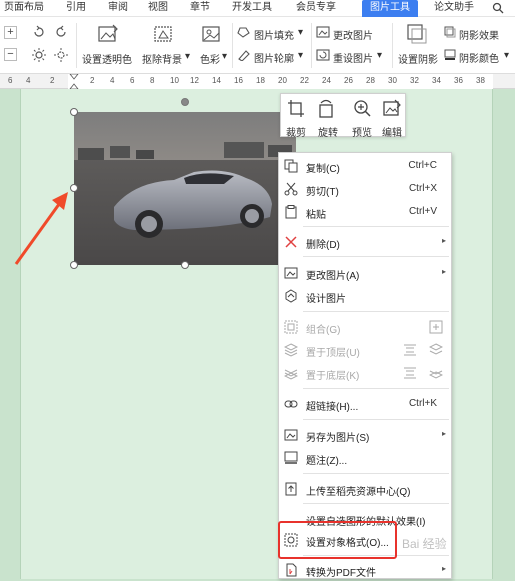  I want to click on rotate-button: 旋转, so click(328, 116).